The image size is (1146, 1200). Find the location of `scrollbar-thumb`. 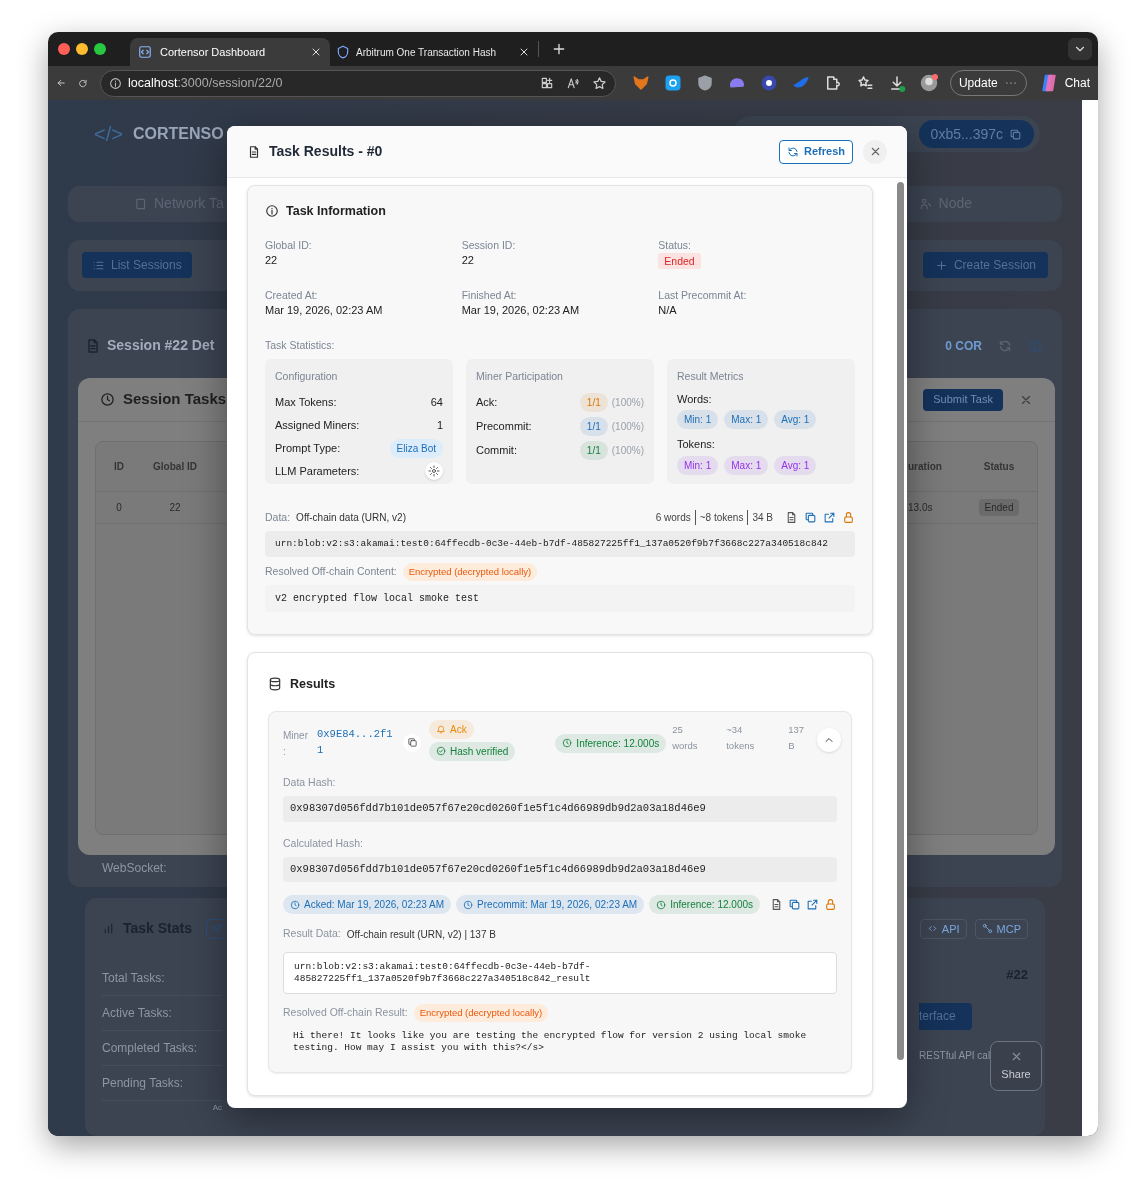

scrollbar-thumb is located at coordinates (900, 621).